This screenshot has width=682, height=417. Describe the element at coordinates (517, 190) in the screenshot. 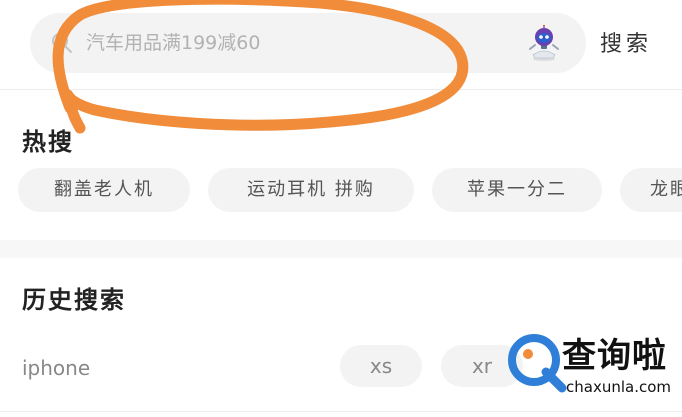

I see `hot-search-chip: 苹果一分二` at that location.